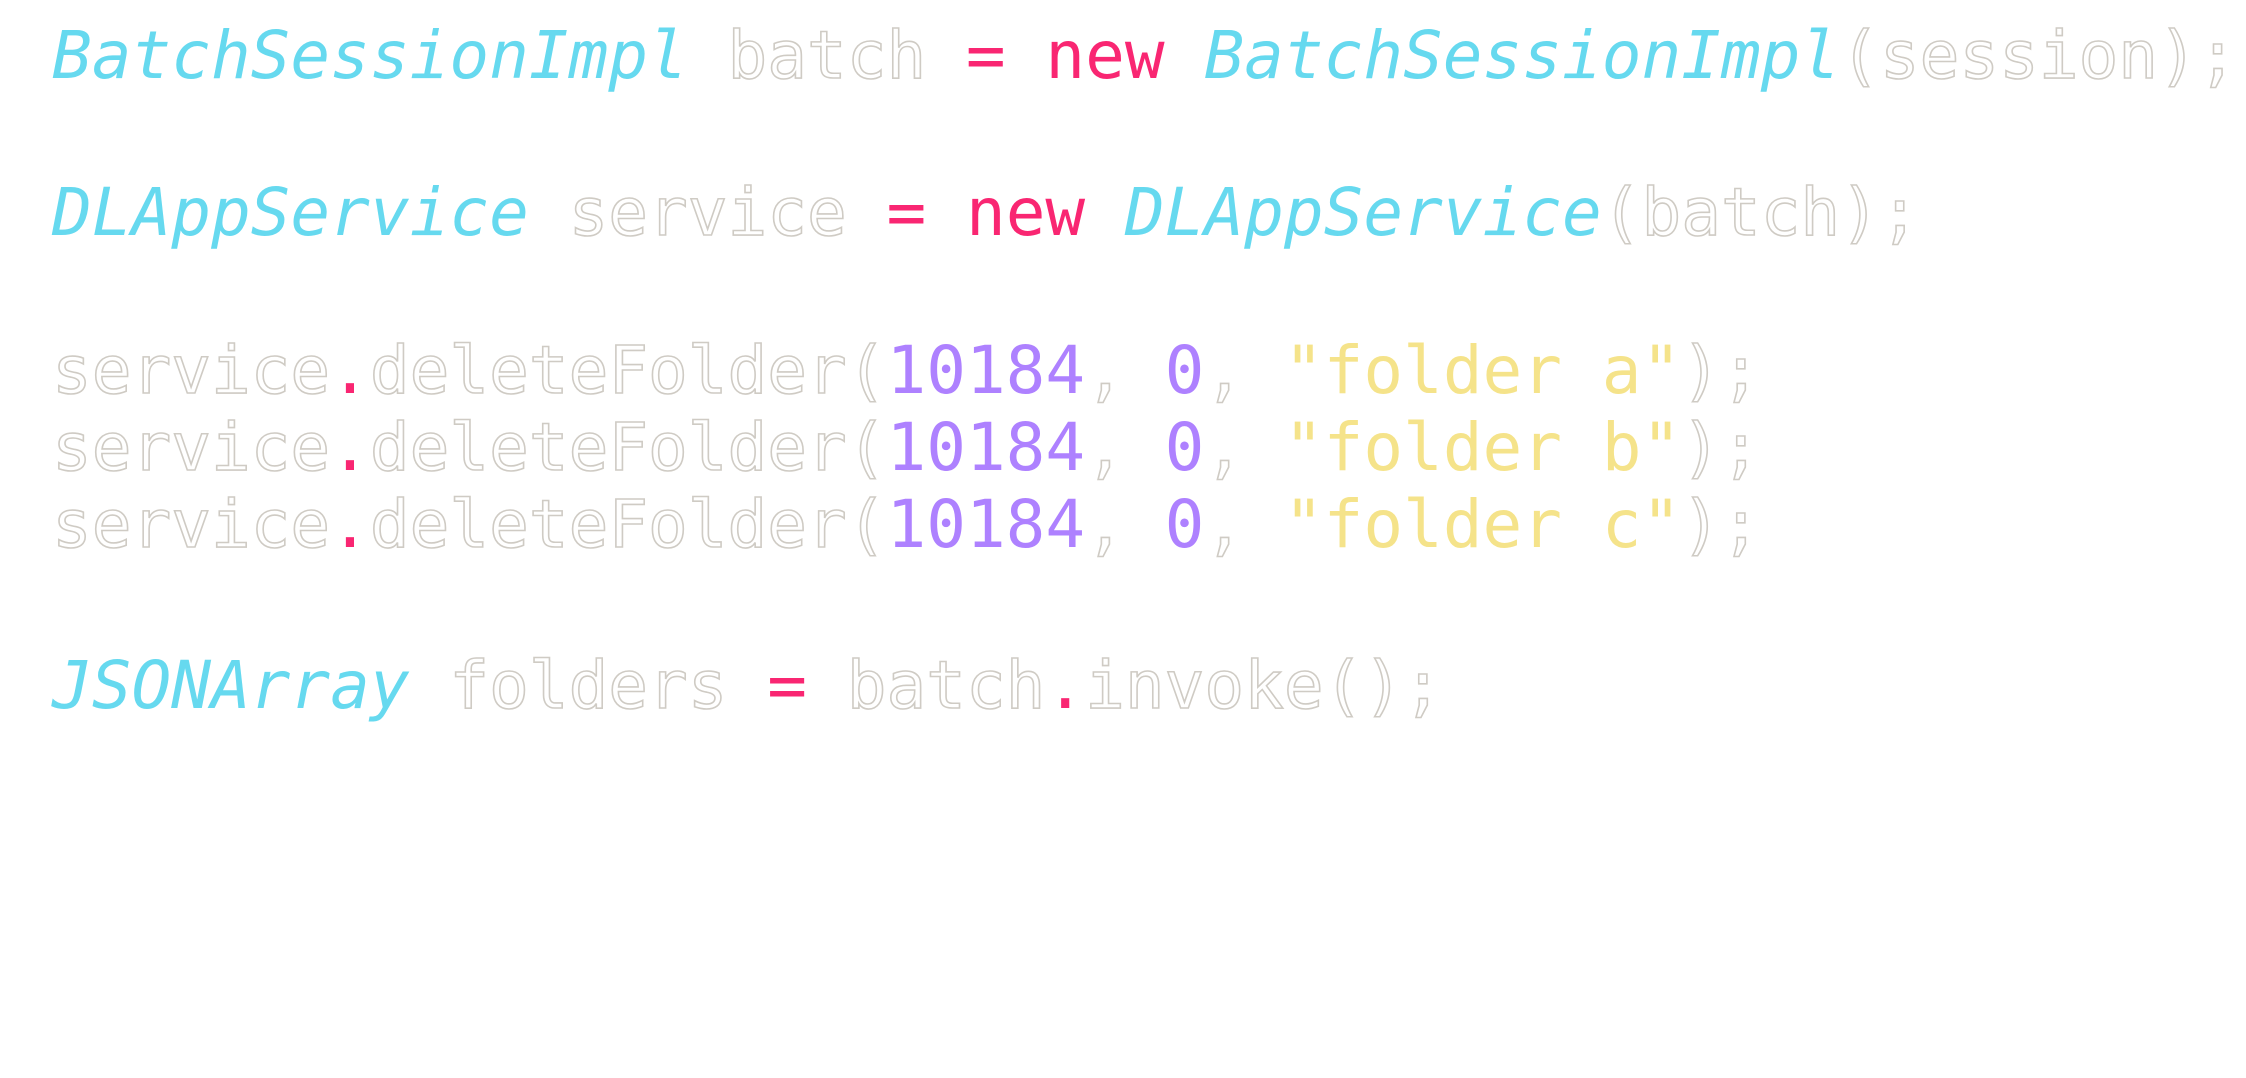  What do you see at coordinates (1482, 524) in the screenshot?
I see `string-literal: "folder c"` at bounding box center [1482, 524].